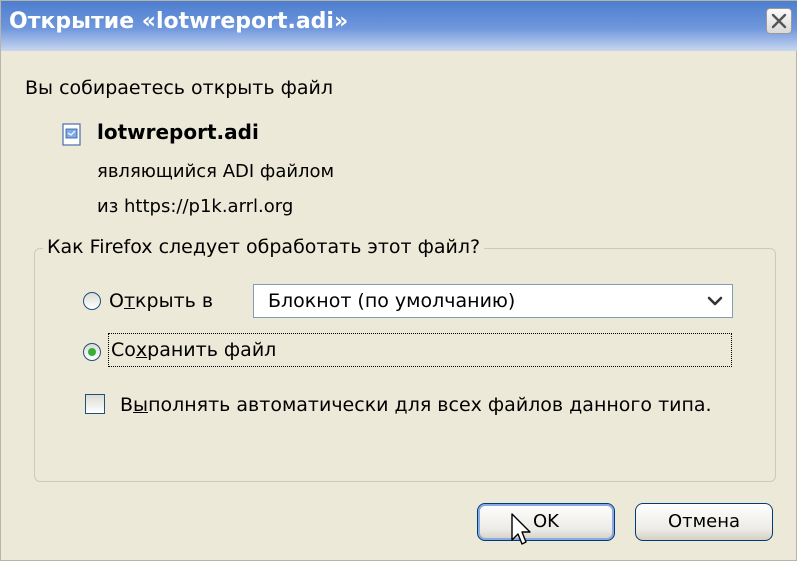  Describe the element at coordinates (71, 134) in the screenshot. I see `document-icon` at that location.